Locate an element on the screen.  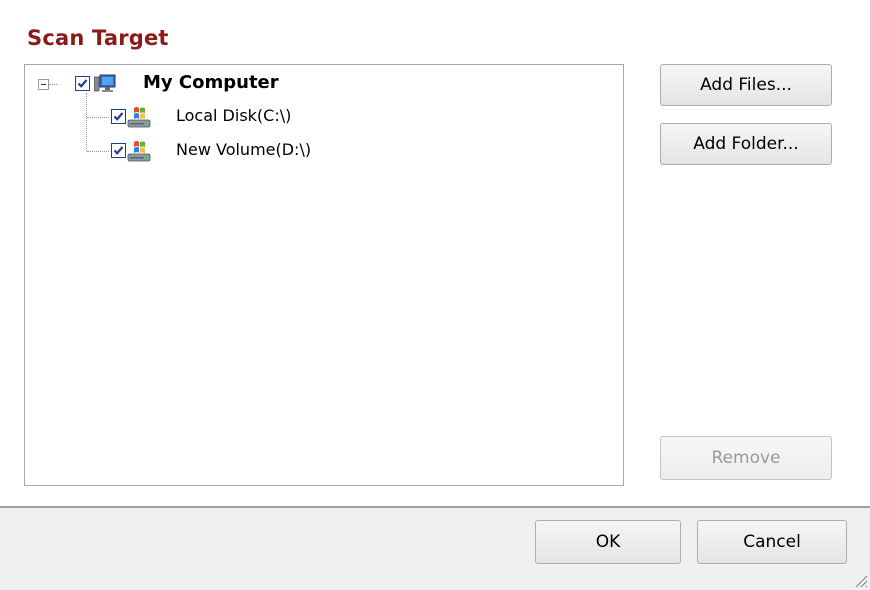
tree-item-local-disk-c: Local Disk(C:\) is located at coordinates (233, 115).